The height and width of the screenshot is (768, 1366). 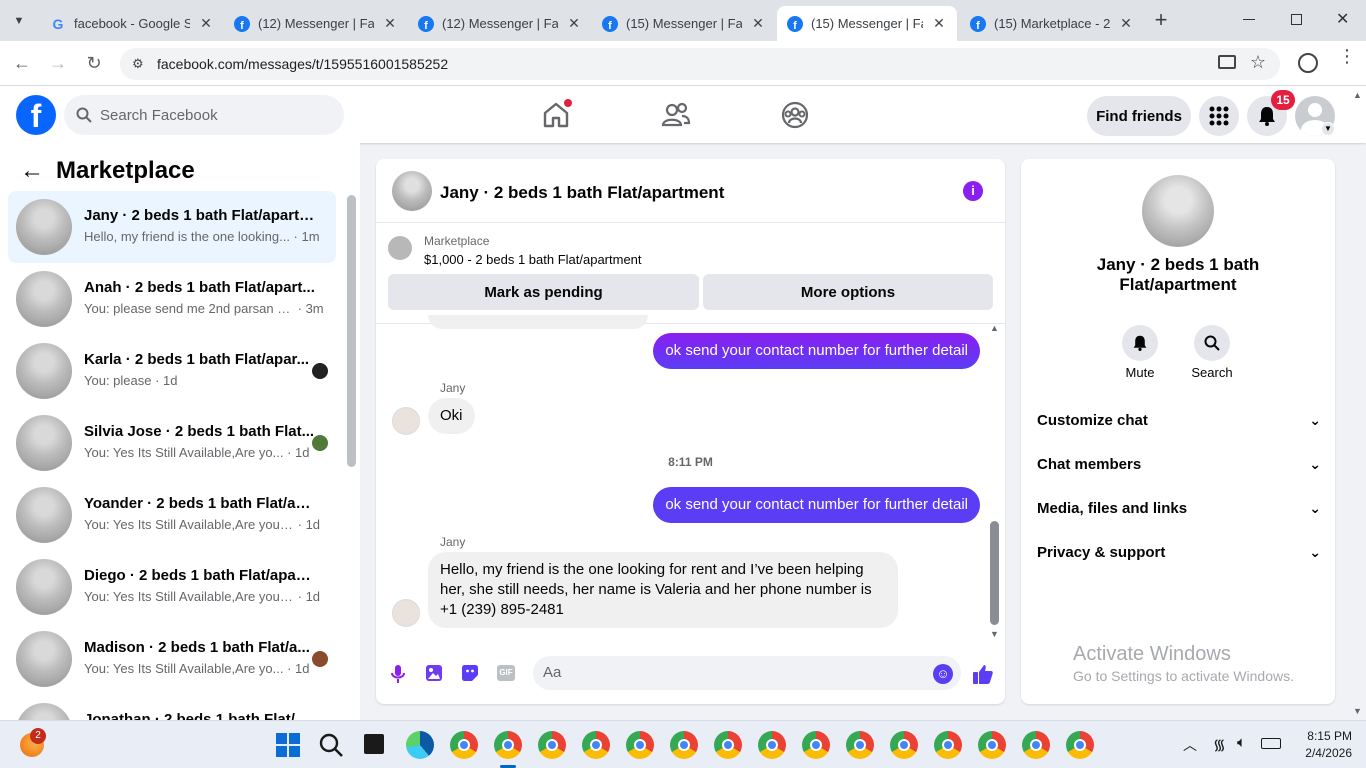 I want to click on chat-title: Jany · 2 beds 1 bath Flat/apartment, so click(x=582, y=193).